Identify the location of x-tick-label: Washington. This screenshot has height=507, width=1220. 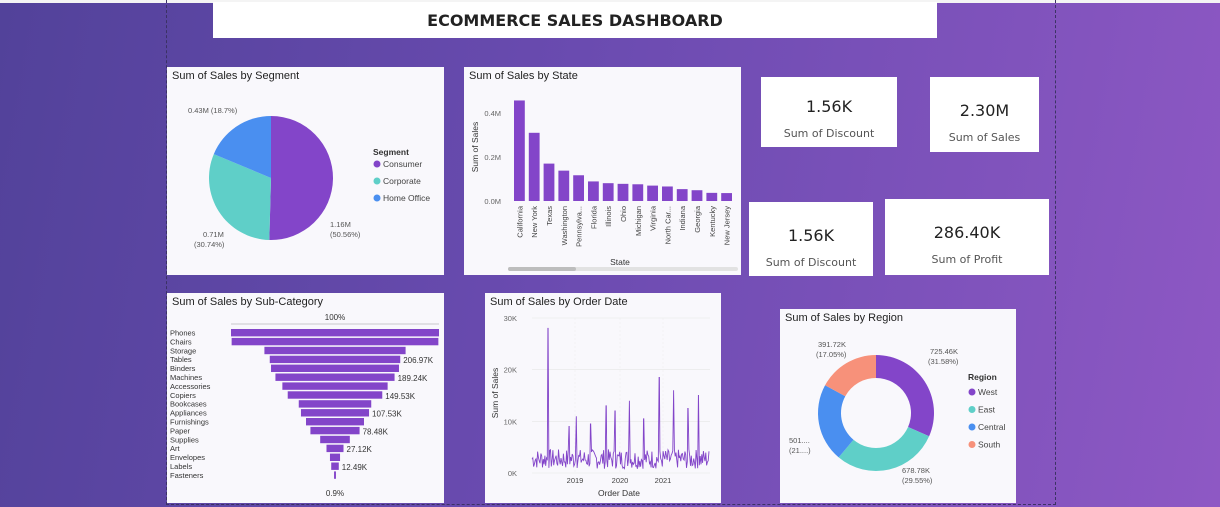
(564, 225).